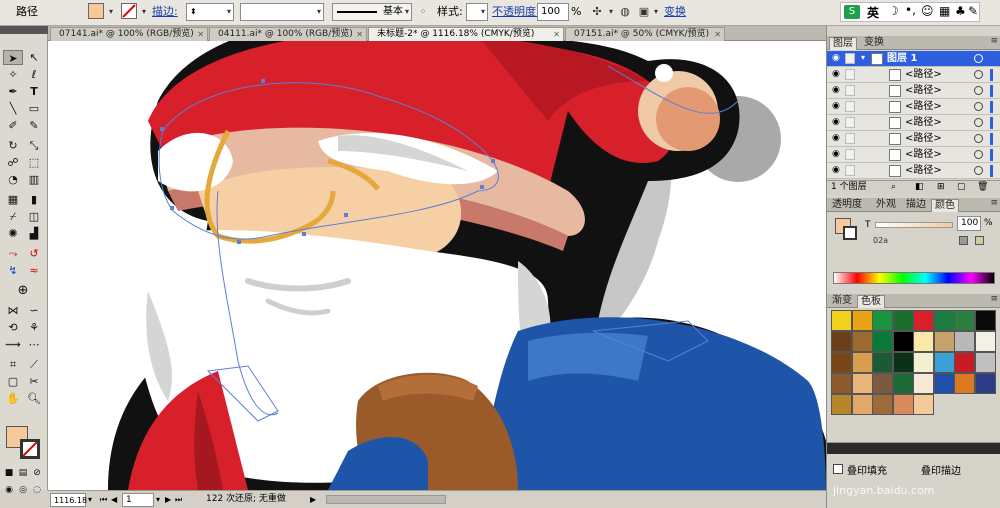  I want to click on keyboard-icon: ▦, so click(944, 11).